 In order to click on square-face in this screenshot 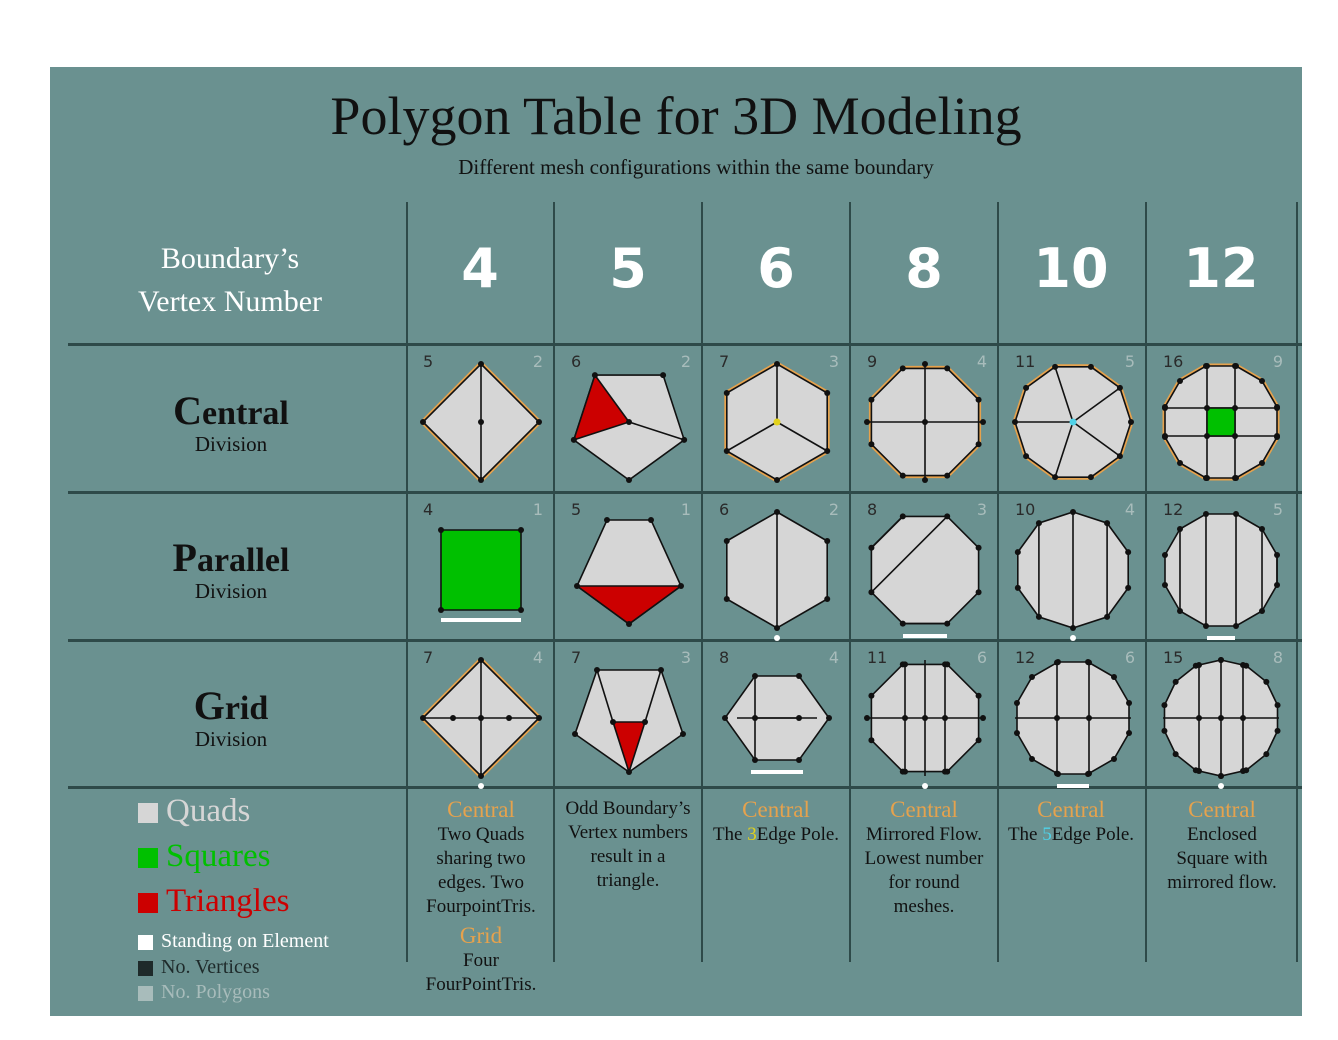, I will do `click(1221, 422)`.